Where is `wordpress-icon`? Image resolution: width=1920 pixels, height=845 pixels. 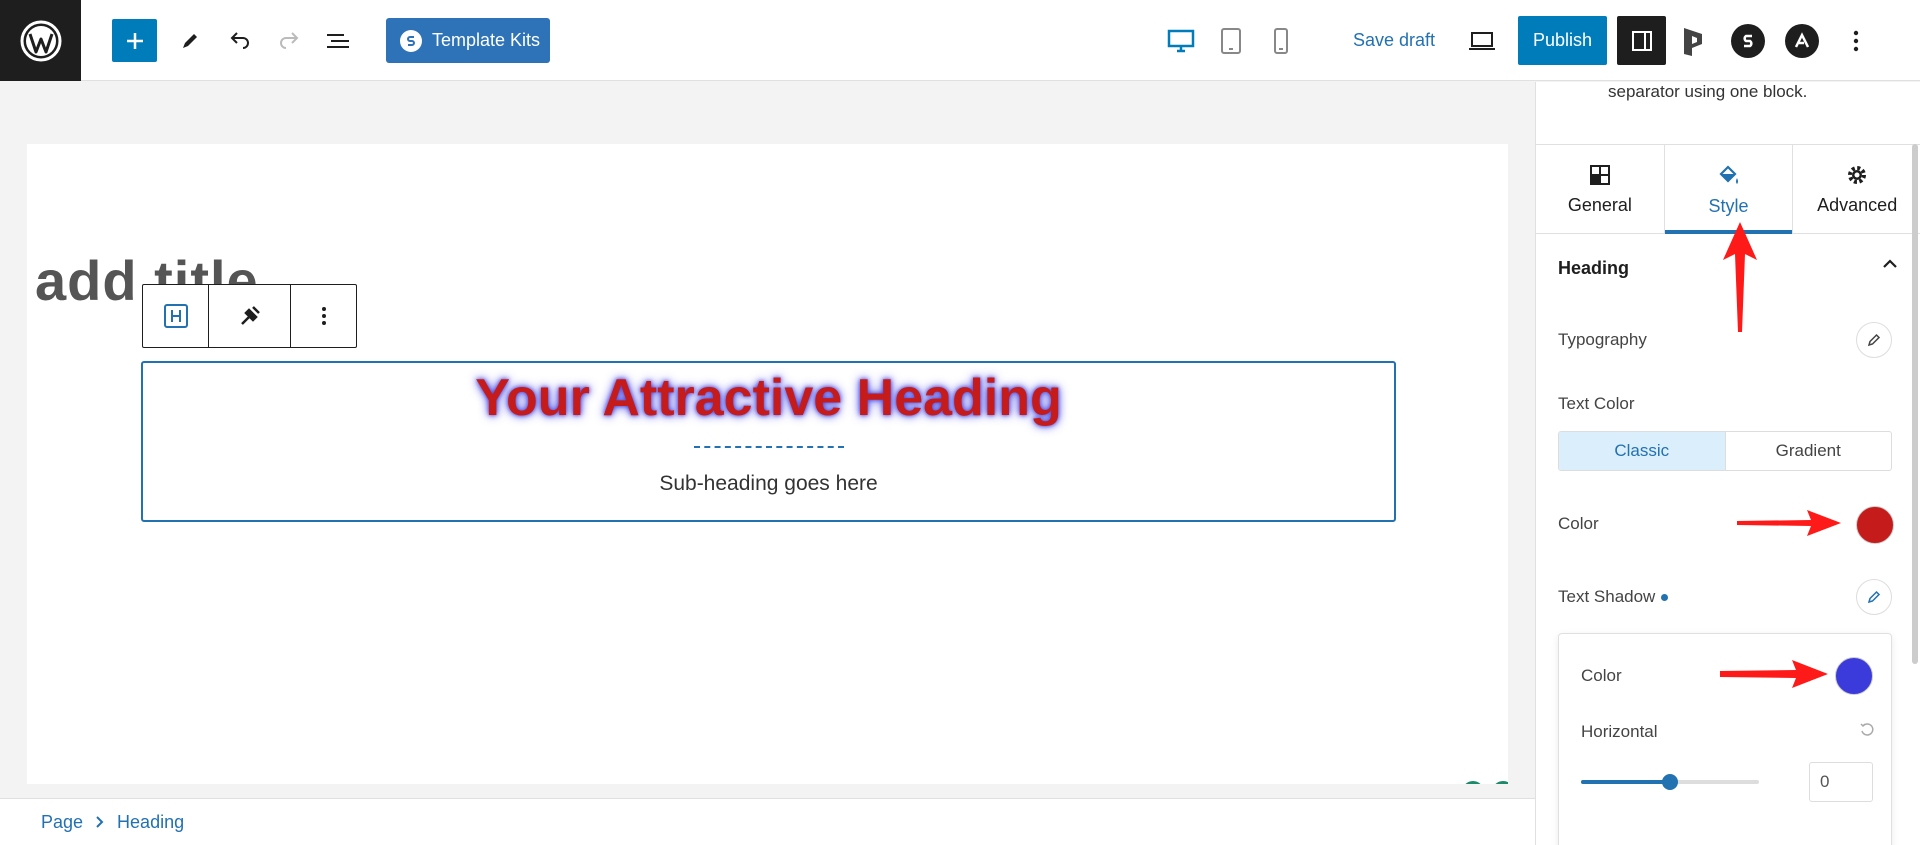 wordpress-icon is located at coordinates (40, 40).